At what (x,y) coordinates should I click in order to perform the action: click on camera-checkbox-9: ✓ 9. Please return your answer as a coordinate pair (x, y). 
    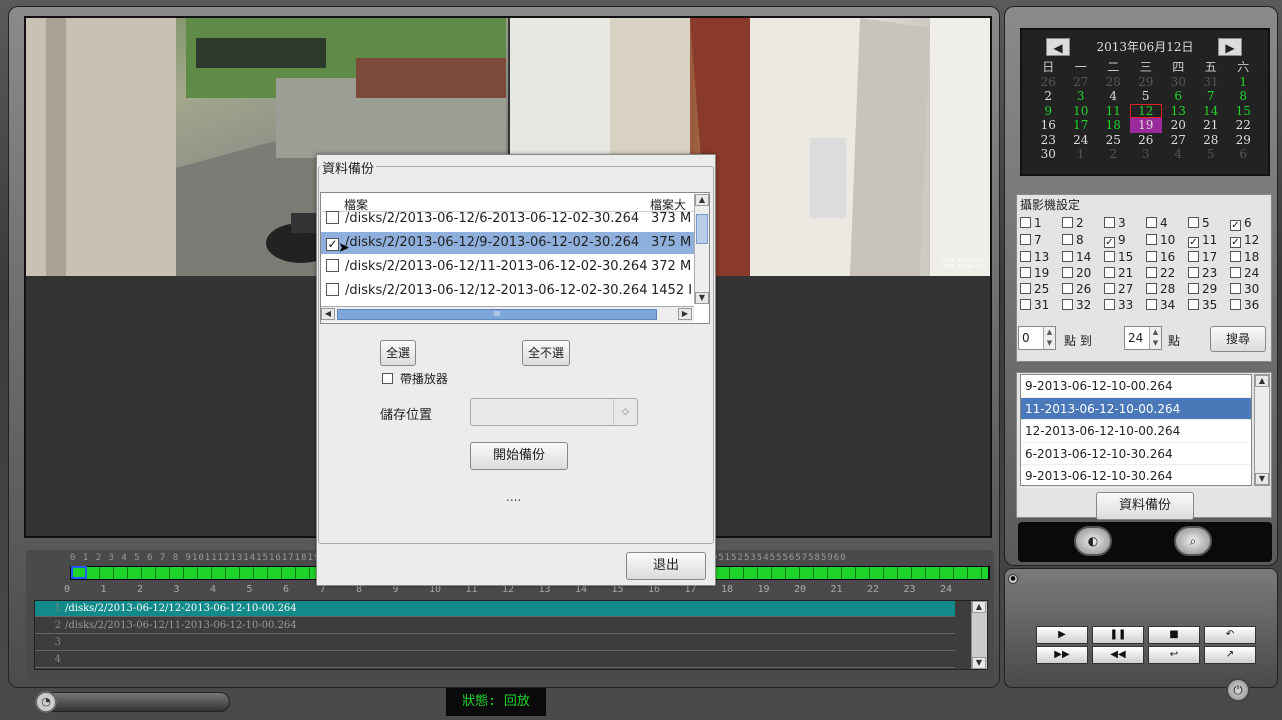
    Looking at the image, I should click on (1125, 240).